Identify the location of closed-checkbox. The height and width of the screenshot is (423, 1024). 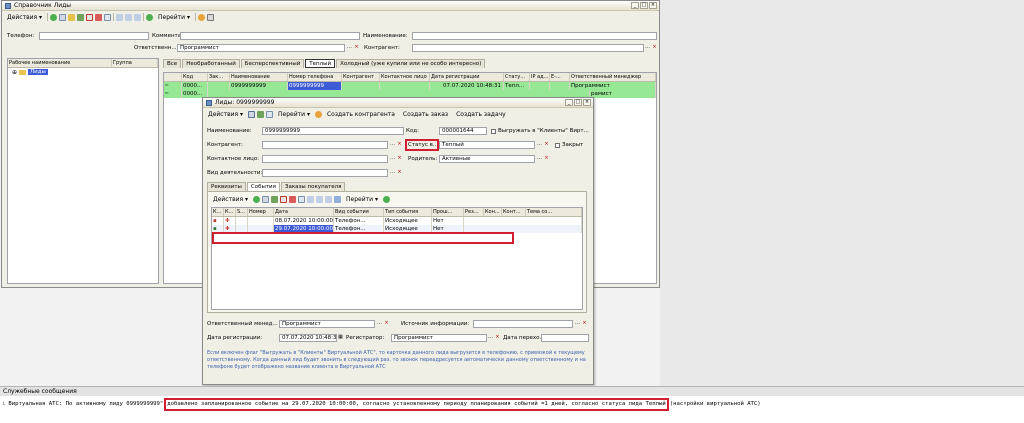
(557, 145).